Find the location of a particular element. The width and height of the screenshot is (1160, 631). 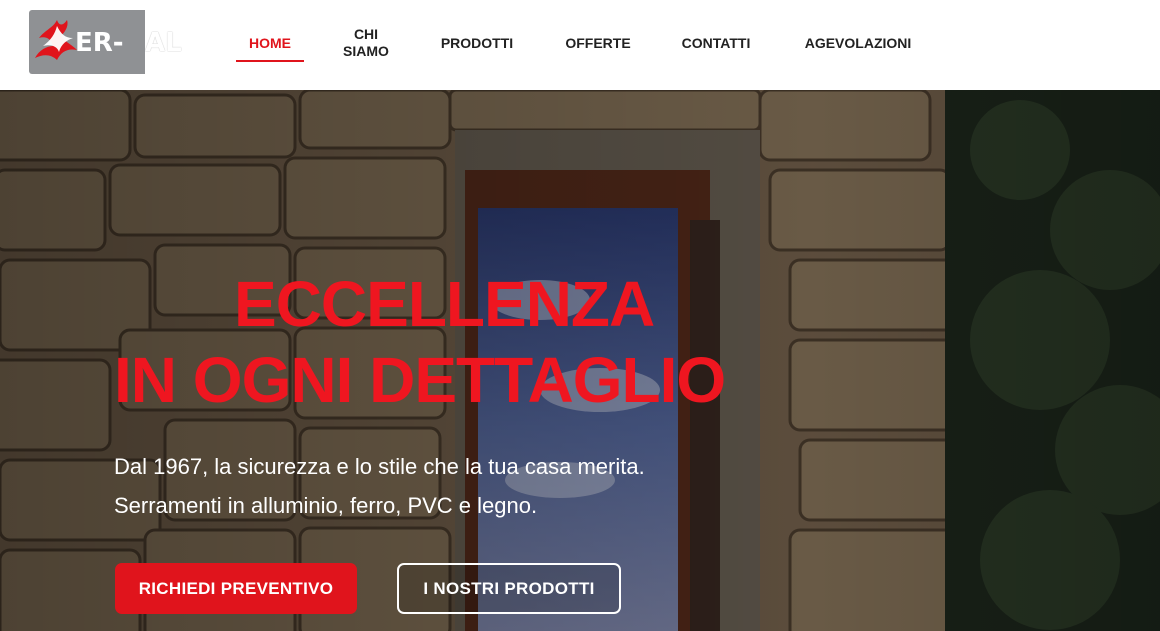

nav-item-chi-siamo-line2: SIAMO is located at coordinates (366, 51).